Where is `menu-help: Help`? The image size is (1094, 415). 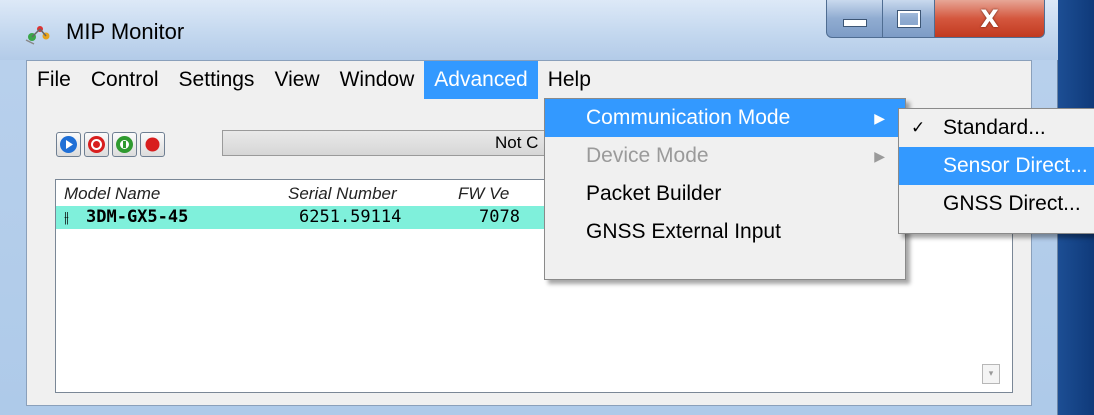 menu-help: Help is located at coordinates (569, 80).